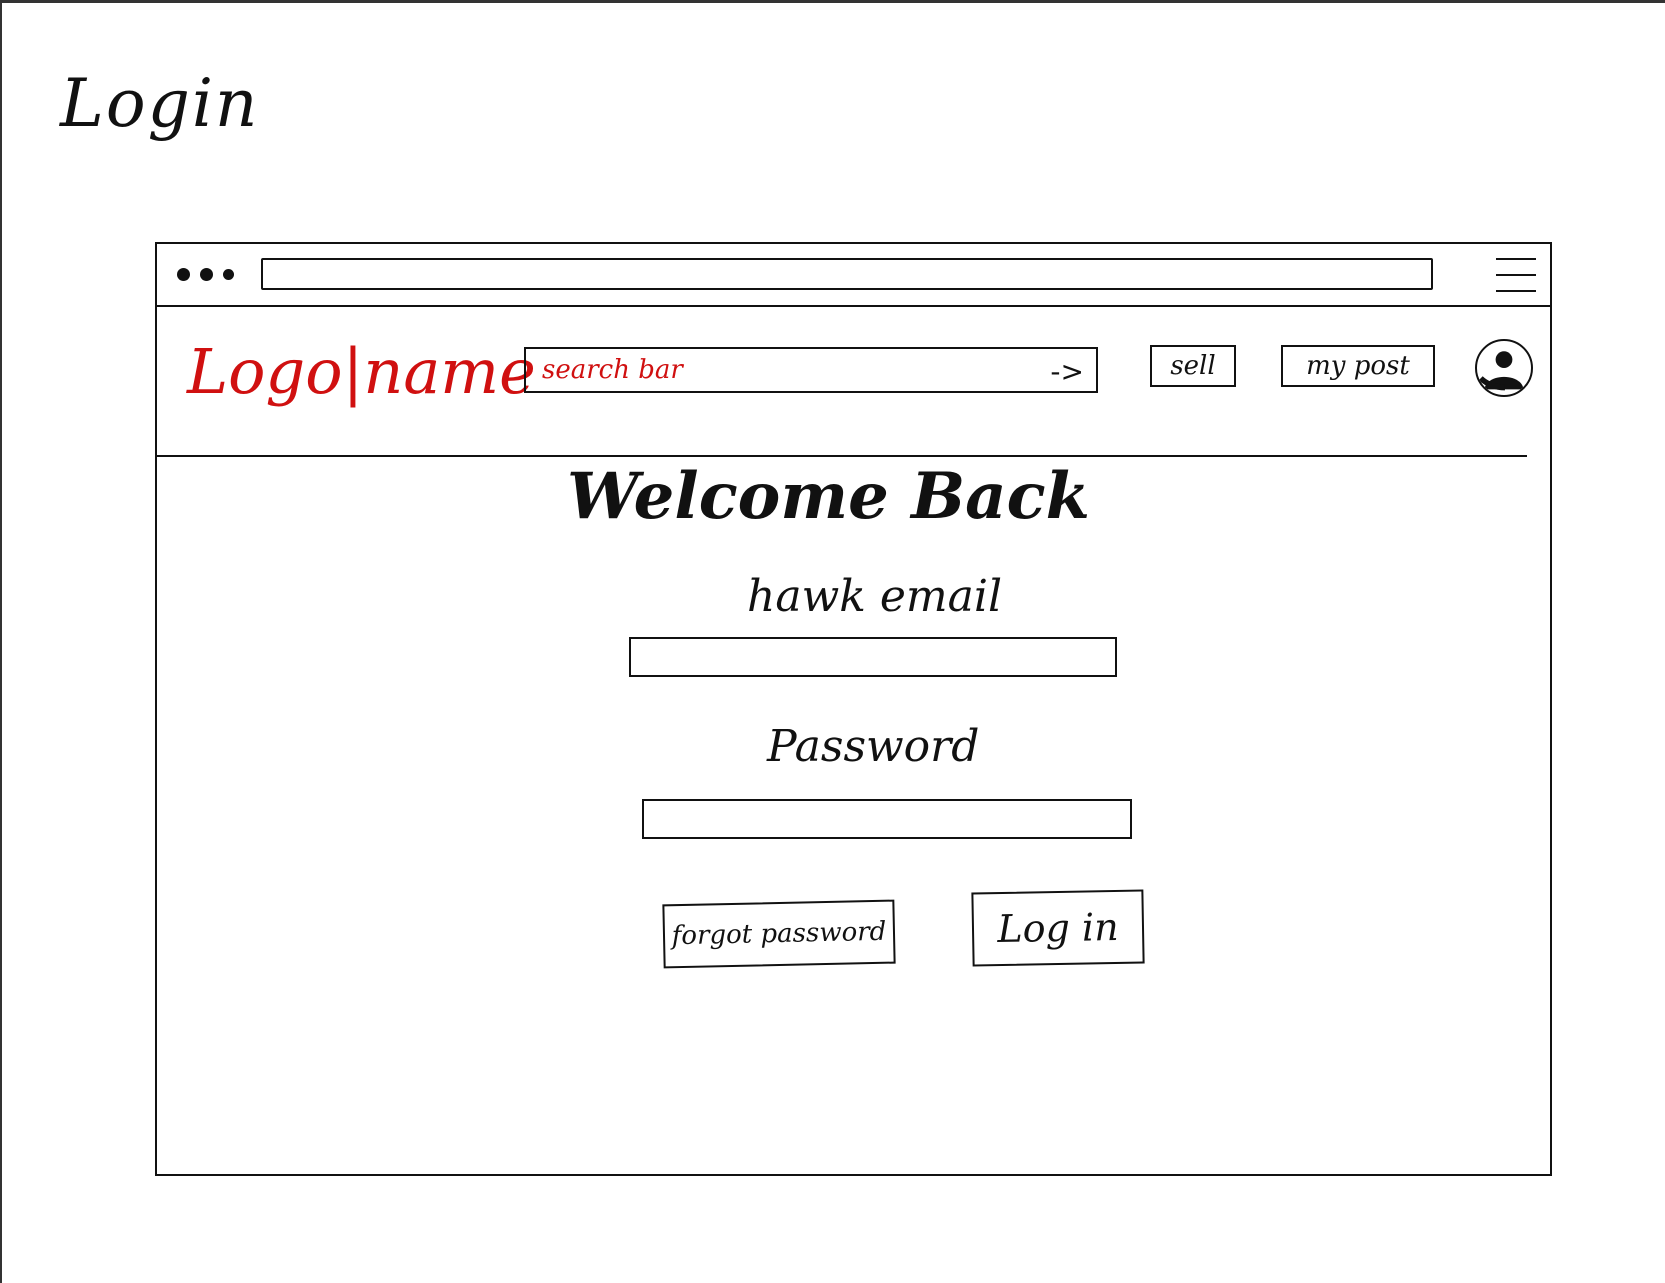 Image resolution: width=1665 pixels, height=1283 pixels. Describe the element at coordinates (1501, 371) in the screenshot. I see `avatar-figure` at that location.